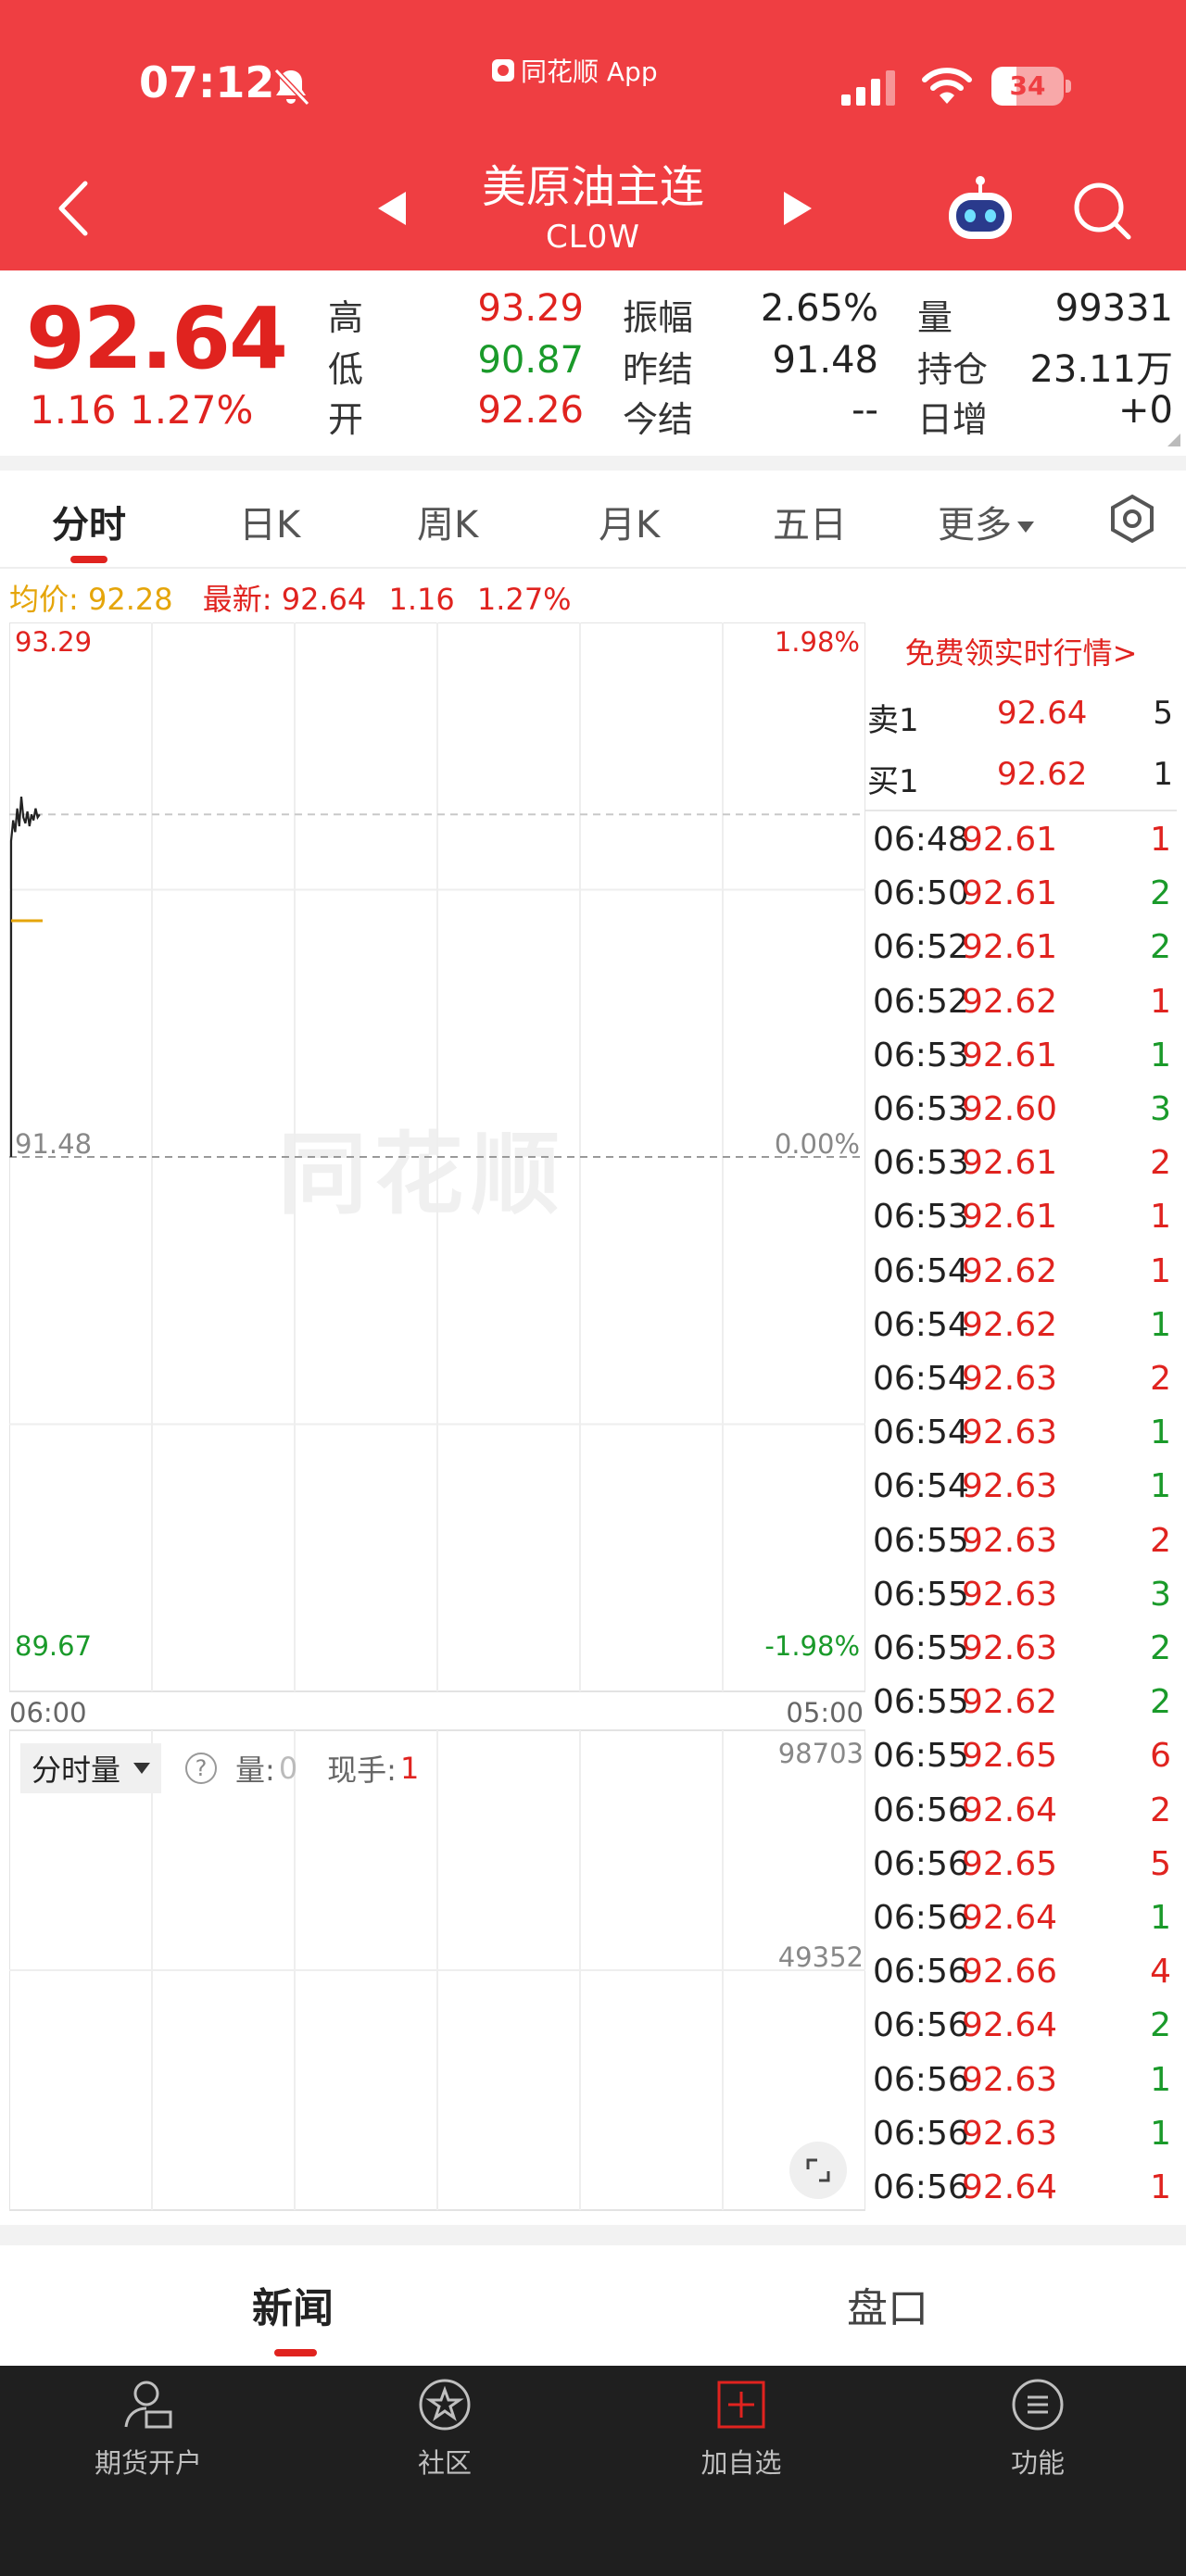 The width and height of the screenshot is (1186, 2576). Describe the element at coordinates (980, 211) in the screenshot. I see `robot-icon` at that location.